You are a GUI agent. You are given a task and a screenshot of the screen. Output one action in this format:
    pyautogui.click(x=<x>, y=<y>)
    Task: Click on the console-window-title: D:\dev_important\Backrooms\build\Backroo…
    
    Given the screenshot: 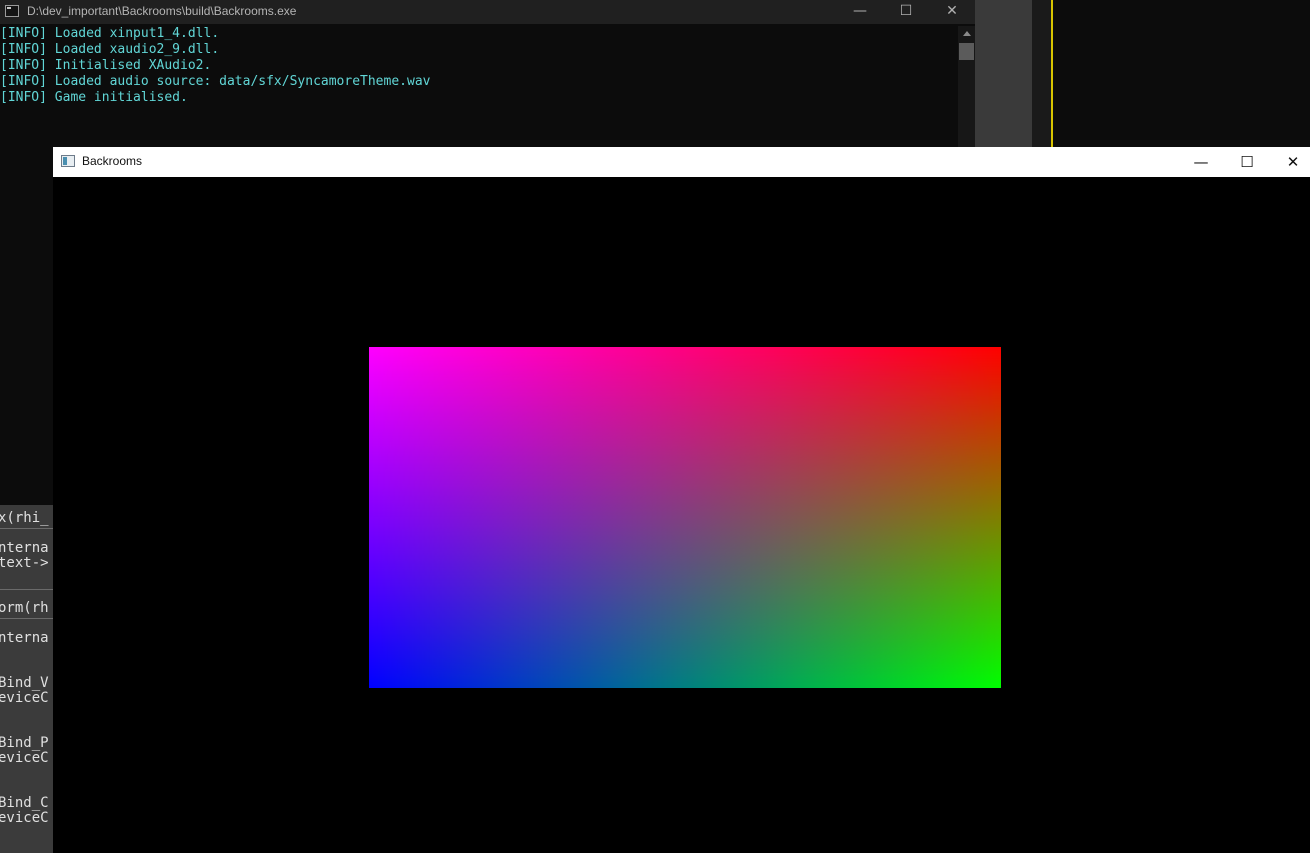 What is the action you would take?
    pyautogui.click(x=162, y=11)
    